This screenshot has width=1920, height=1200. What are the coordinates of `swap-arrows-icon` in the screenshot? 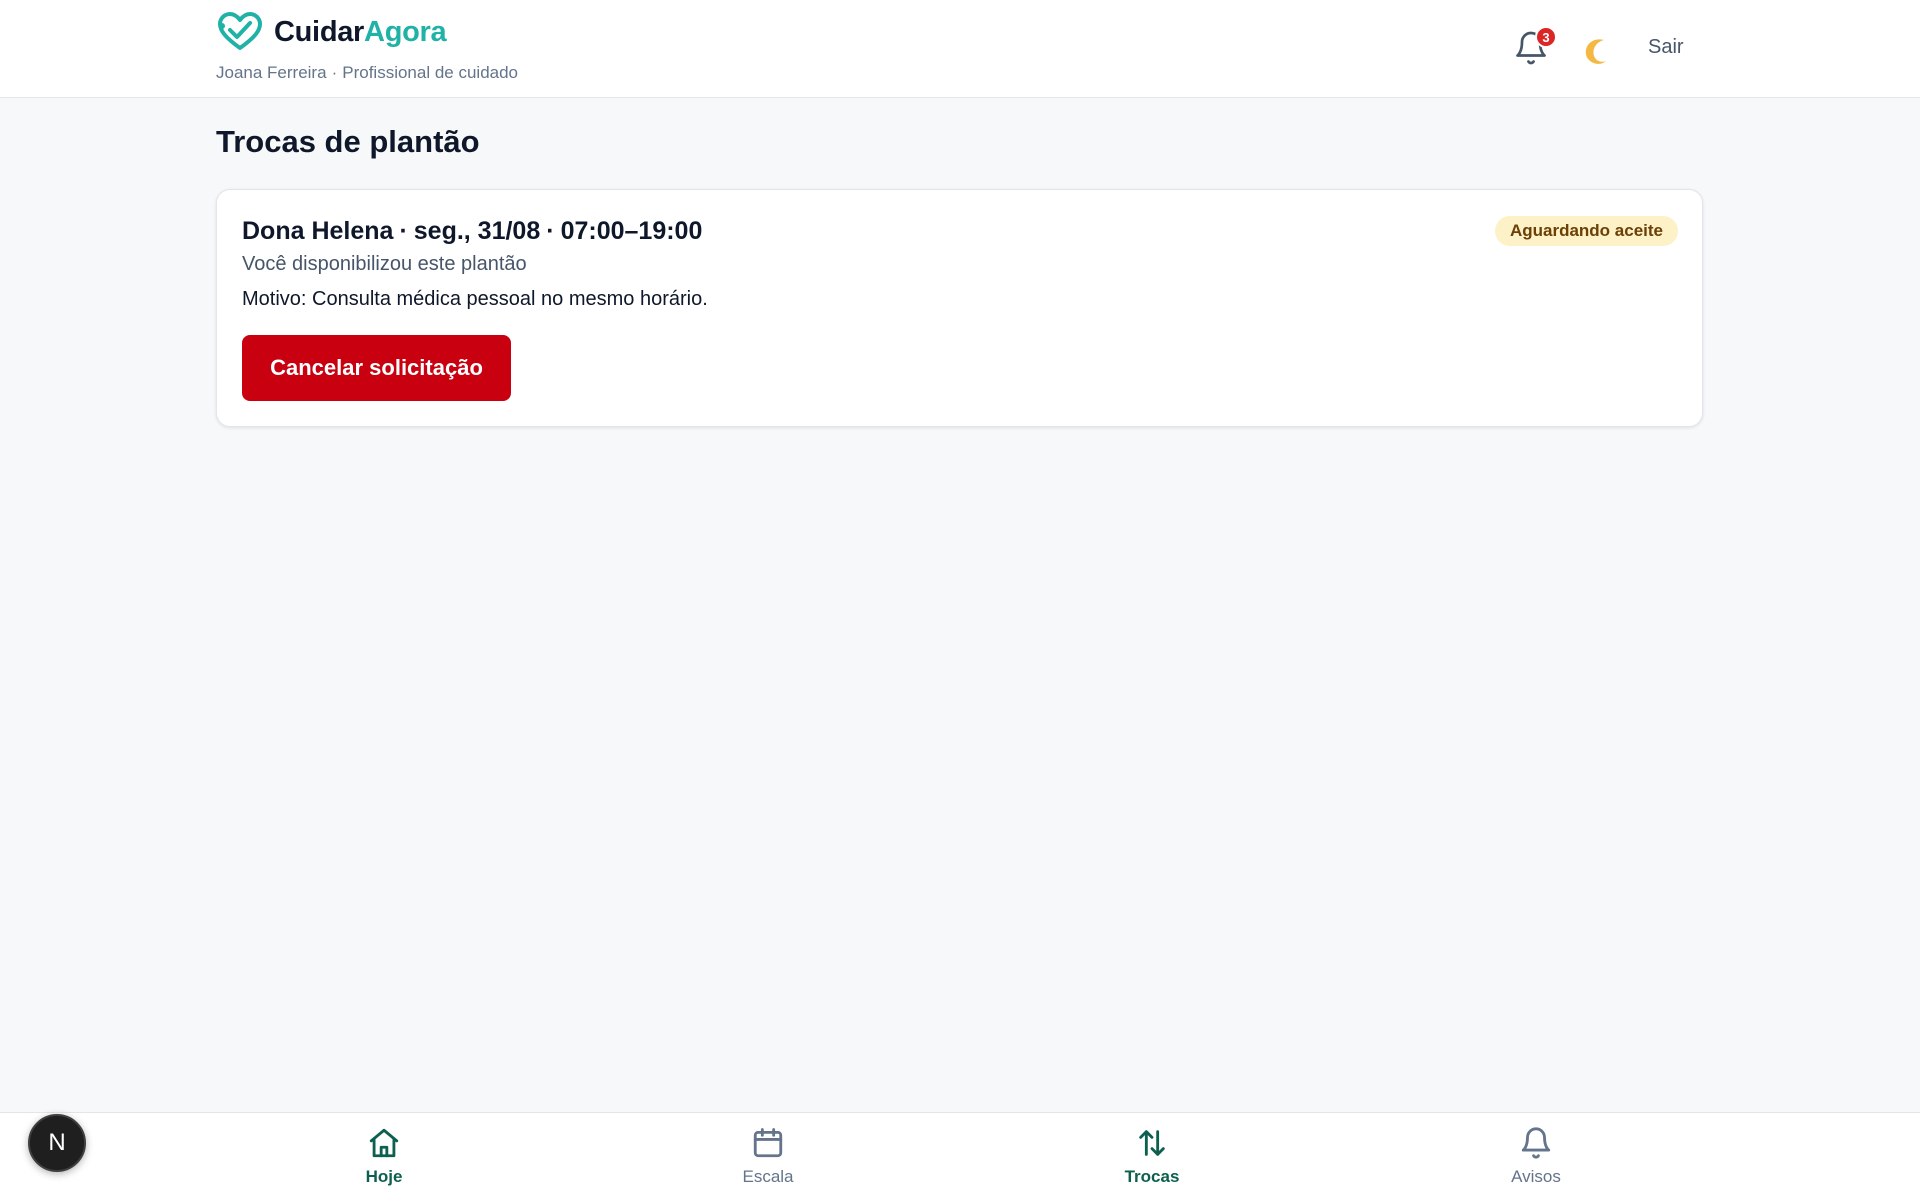 It's located at (1152, 1143).